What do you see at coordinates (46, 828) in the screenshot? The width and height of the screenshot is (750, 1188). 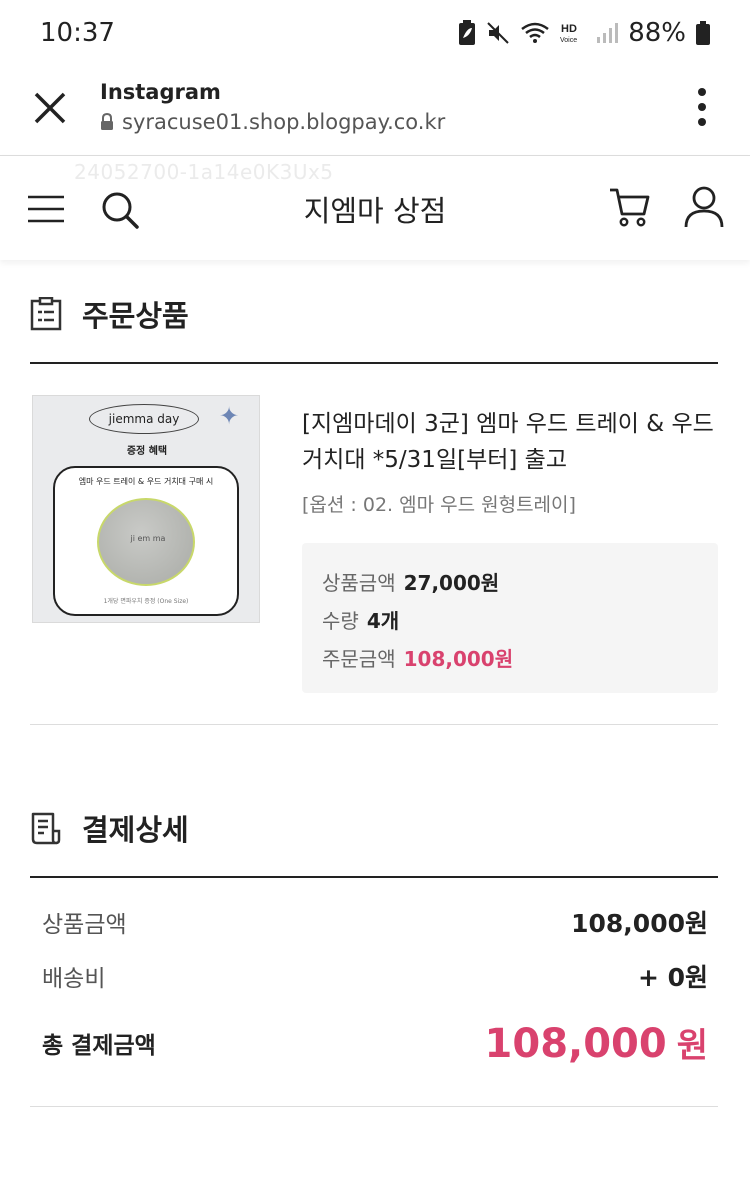 I see `receipt-icon` at bounding box center [46, 828].